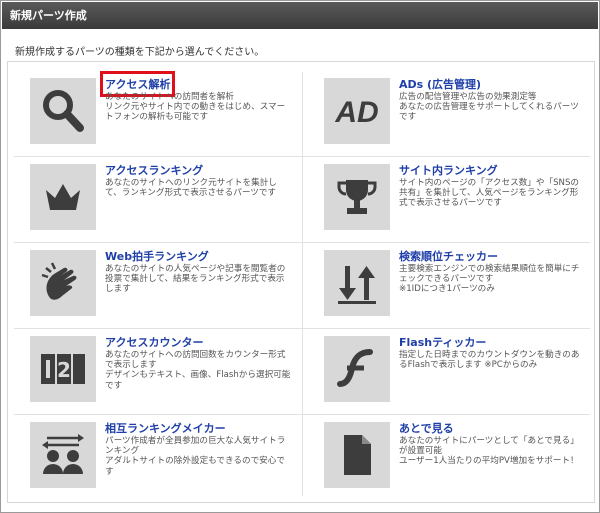 Image resolution: width=600 pixels, height=513 pixels. What do you see at coordinates (357, 197) in the screenshot?
I see `trophy-icon` at bounding box center [357, 197].